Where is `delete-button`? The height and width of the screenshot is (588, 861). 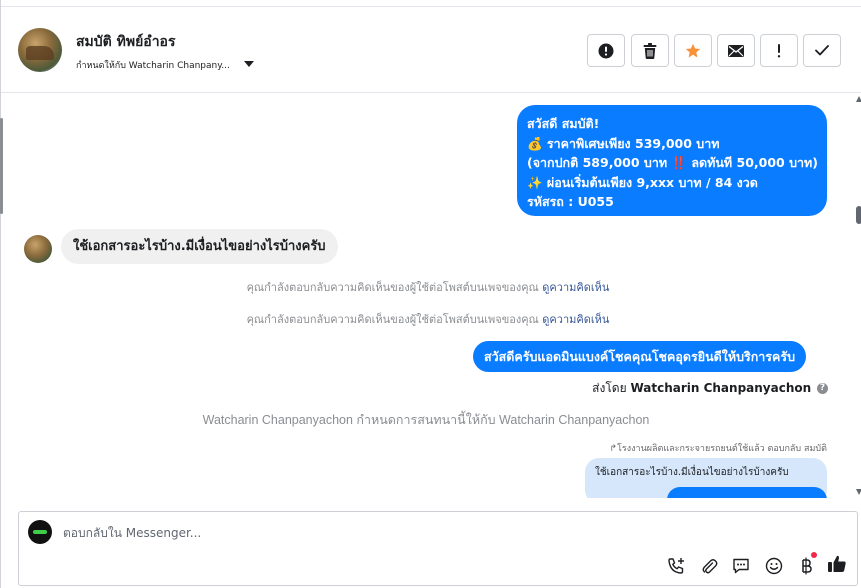 delete-button is located at coordinates (650, 50).